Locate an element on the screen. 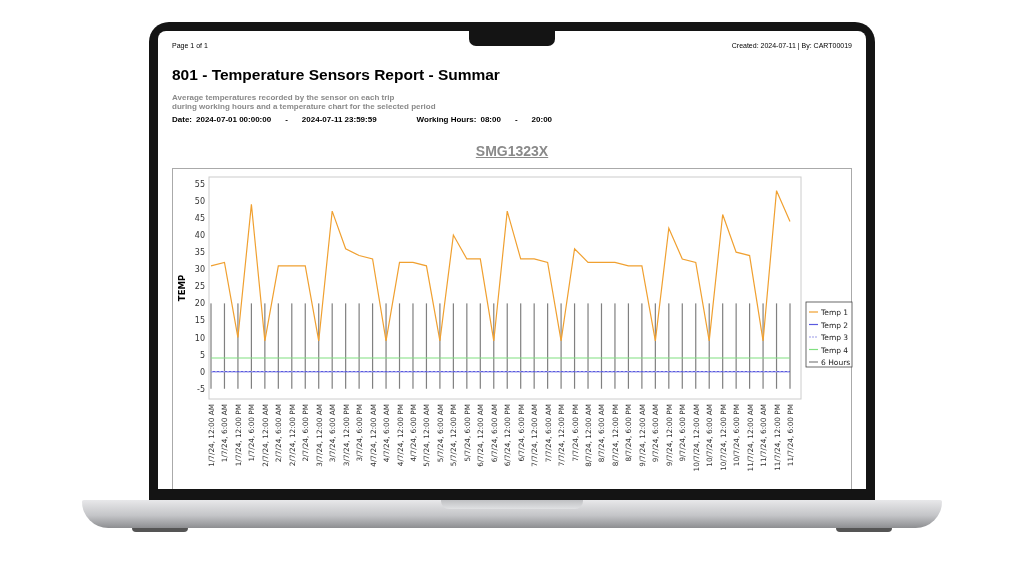  y-tick-label: 50 is located at coordinates (199, 201).